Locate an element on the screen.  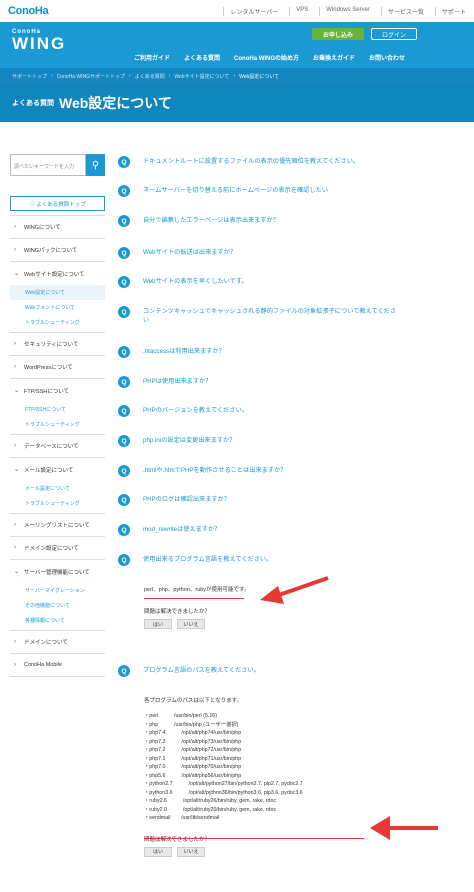
sidebar-item: › メーリングリストについて is located at coordinates (57, 525).